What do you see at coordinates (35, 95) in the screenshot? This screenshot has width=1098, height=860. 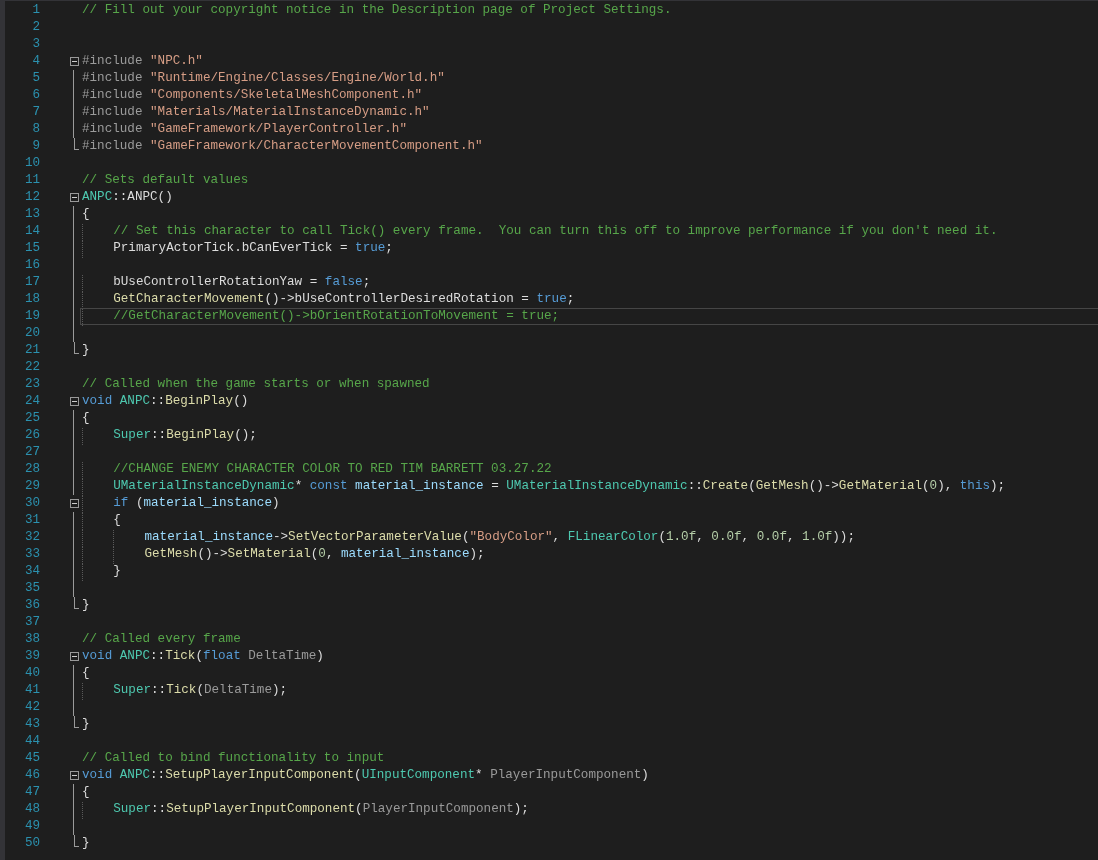 I see `line-number: 6` at bounding box center [35, 95].